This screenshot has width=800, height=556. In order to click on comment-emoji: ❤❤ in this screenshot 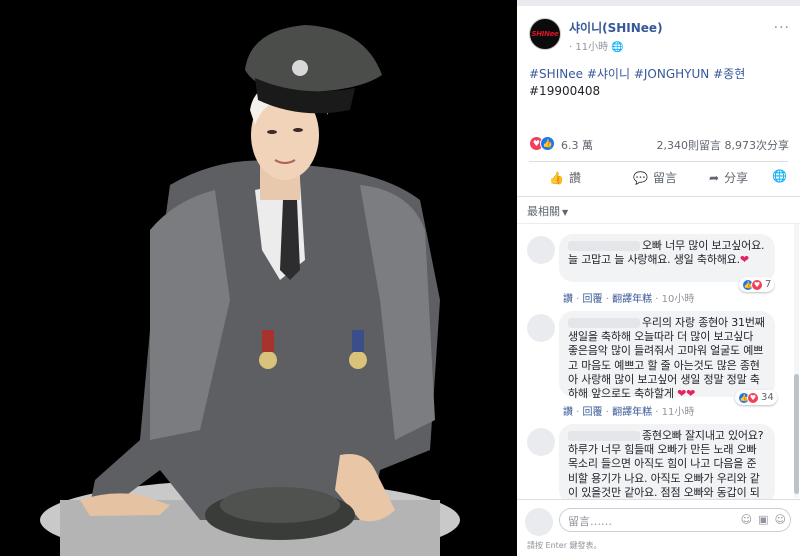, I will do `click(686, 394)`.